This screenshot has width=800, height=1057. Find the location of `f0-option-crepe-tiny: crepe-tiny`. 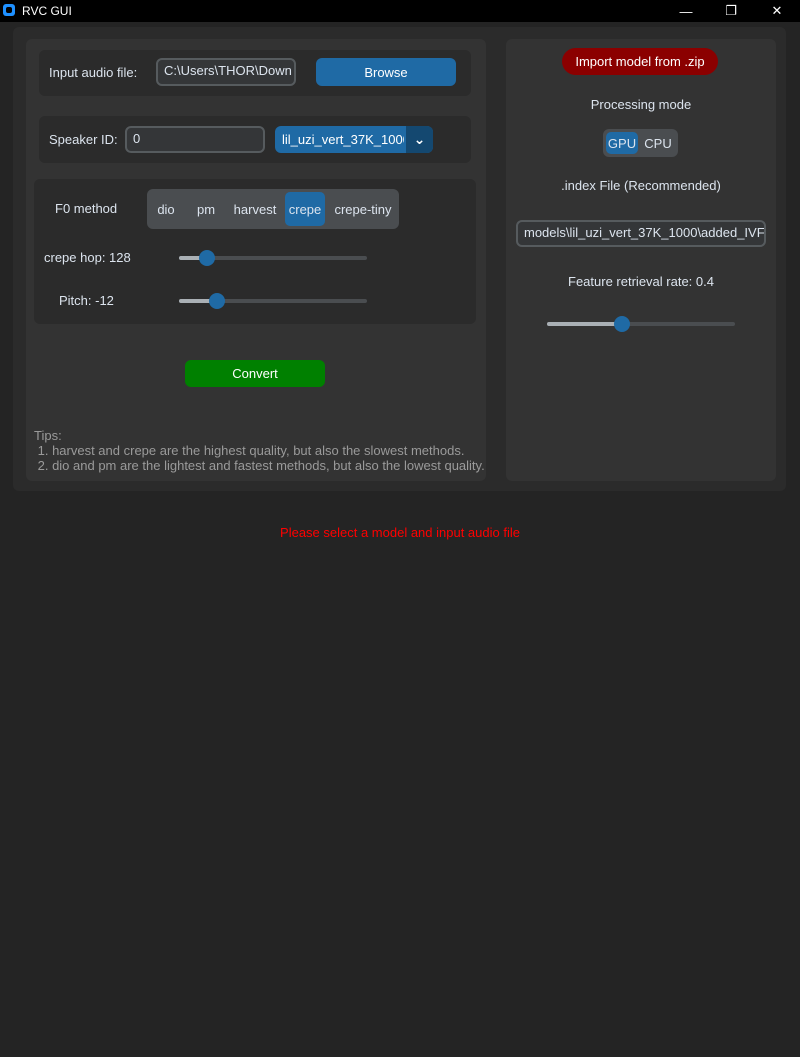

f0-option-crepe-tiny: crepe-tiny is located at coordinates (363, 209).